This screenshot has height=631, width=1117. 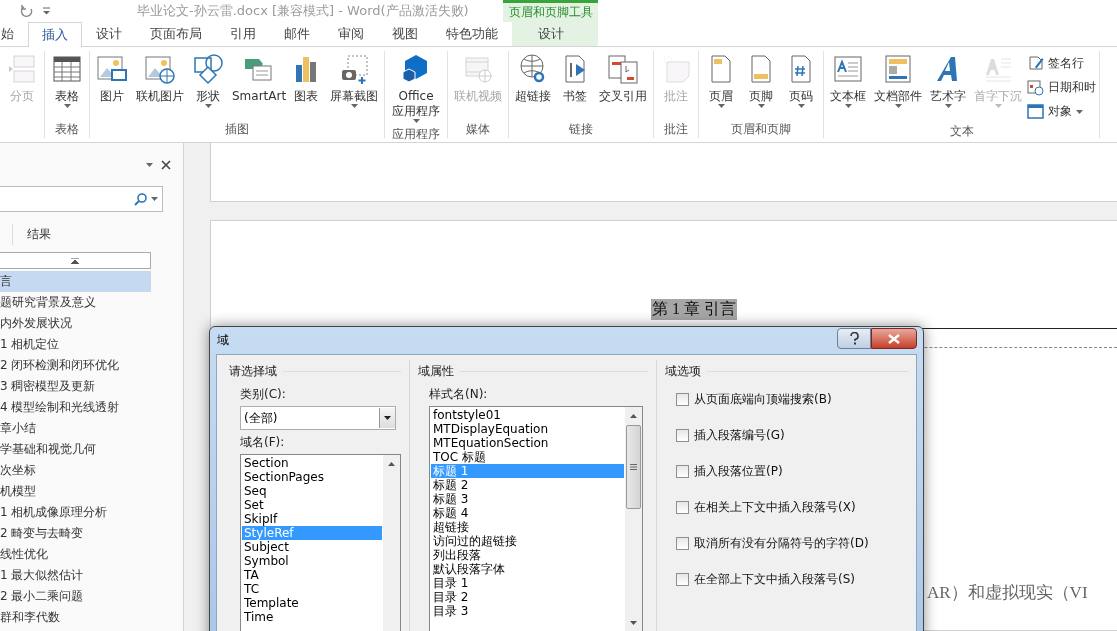 I want to click on heading-item: 次坐标, so click(x=75, y=470).